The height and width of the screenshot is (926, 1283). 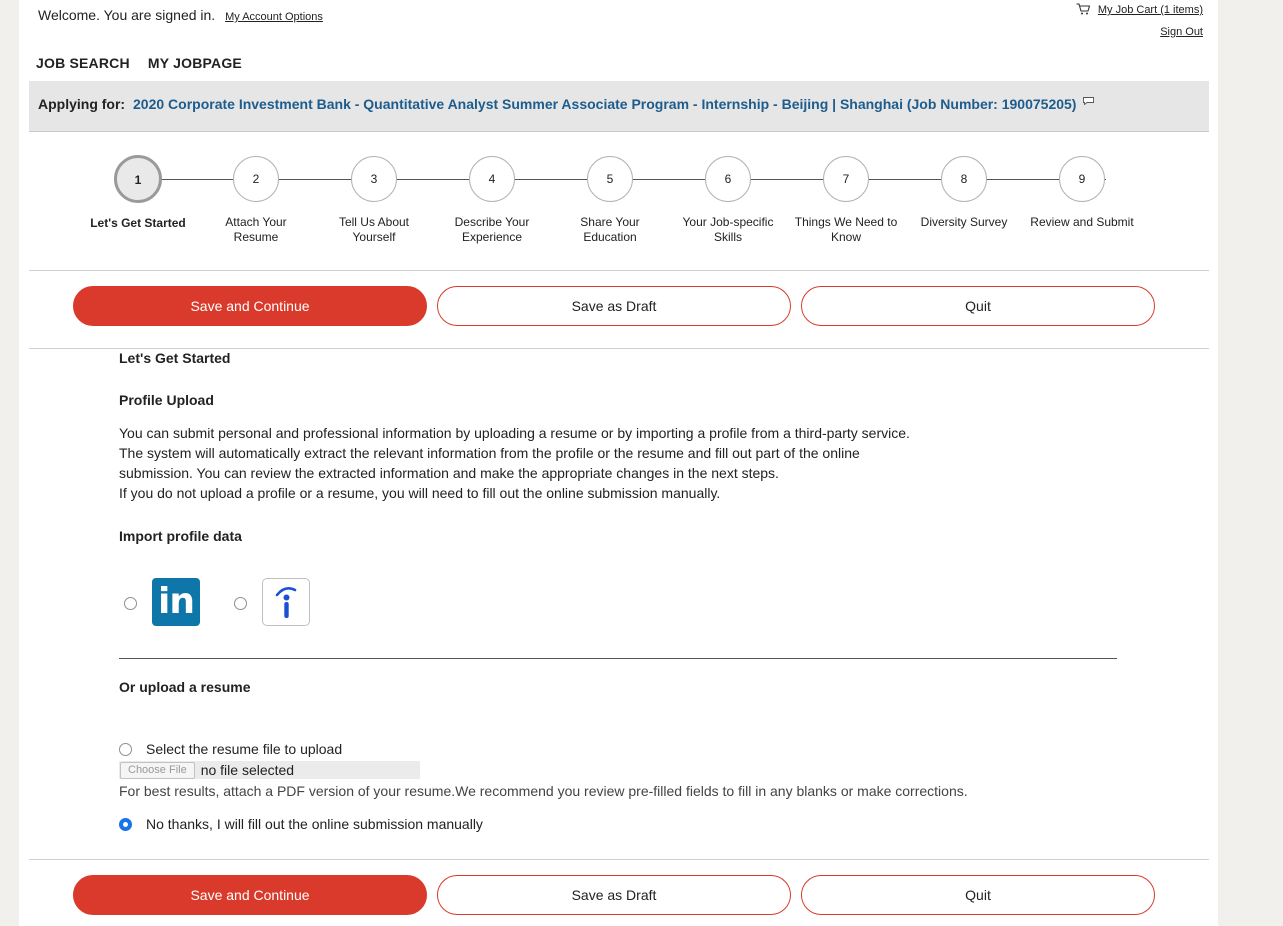 I want to click on upload-resume-option-label: Select the resume file to upload, so click(x=244, y=749).